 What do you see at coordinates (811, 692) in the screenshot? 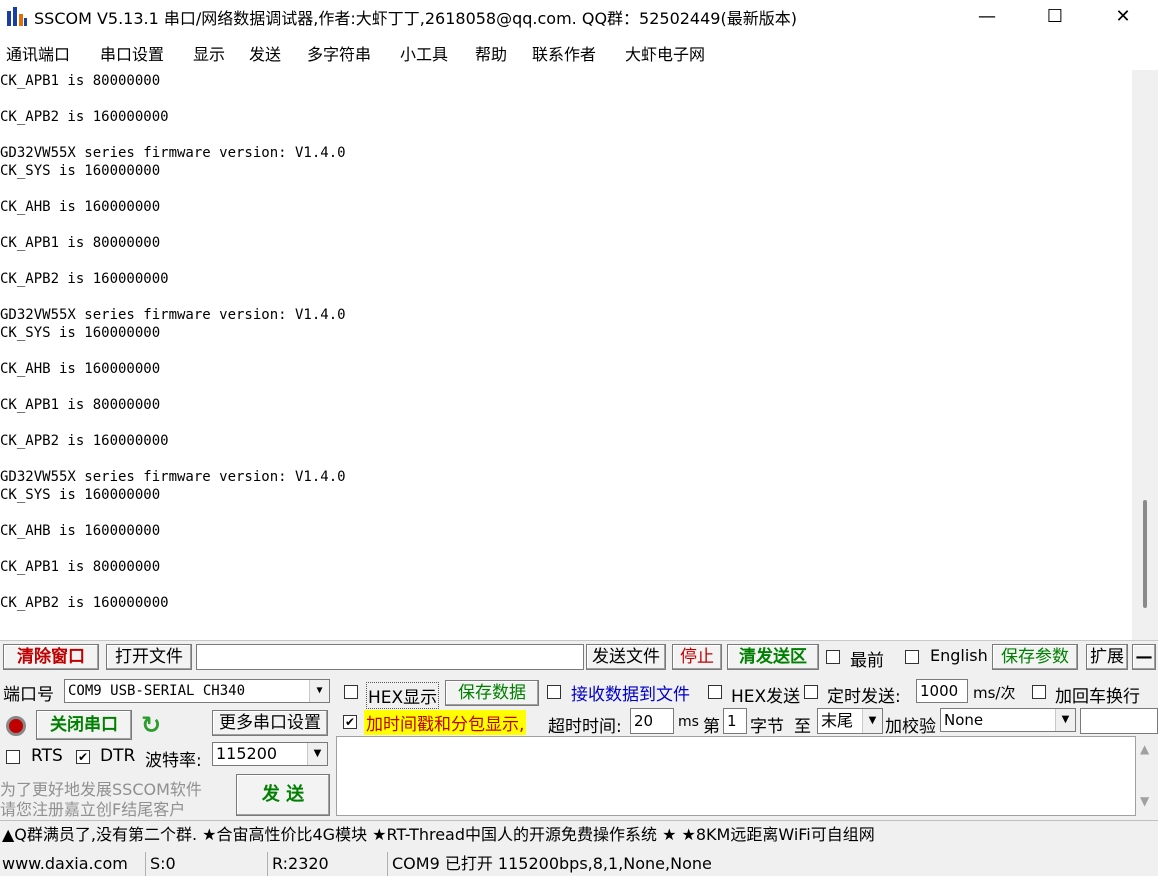
I see `timed-send-checkbox` at bounding box center [811, 692].